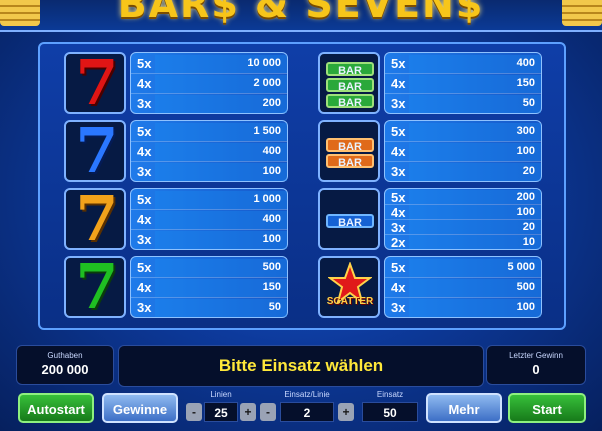 The height and width of the screenshot is (431, 602). I want to click on scatter-label: SCATTER, so click(350, 301).